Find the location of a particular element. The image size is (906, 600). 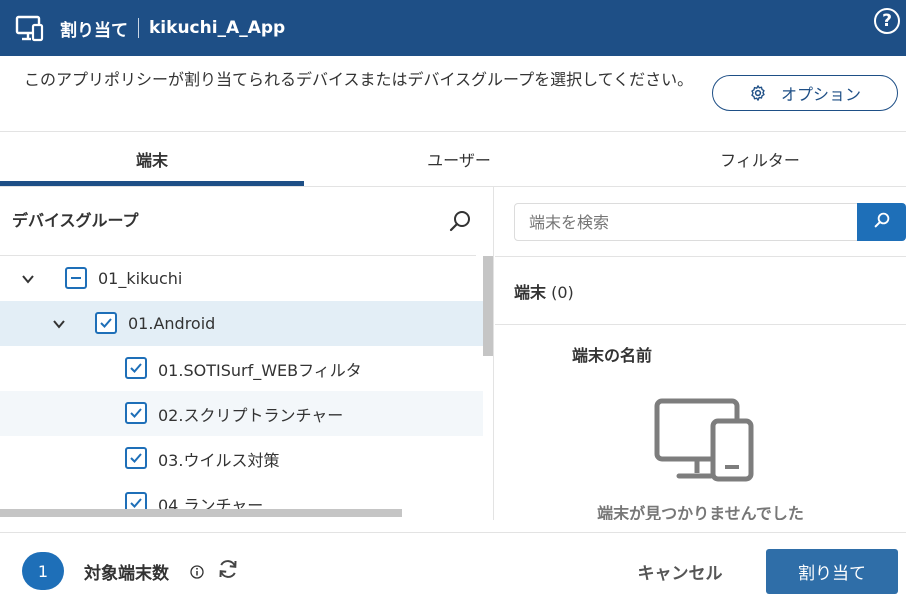

device-group-title: デバイスグループ is located at coordinates (75, 220).